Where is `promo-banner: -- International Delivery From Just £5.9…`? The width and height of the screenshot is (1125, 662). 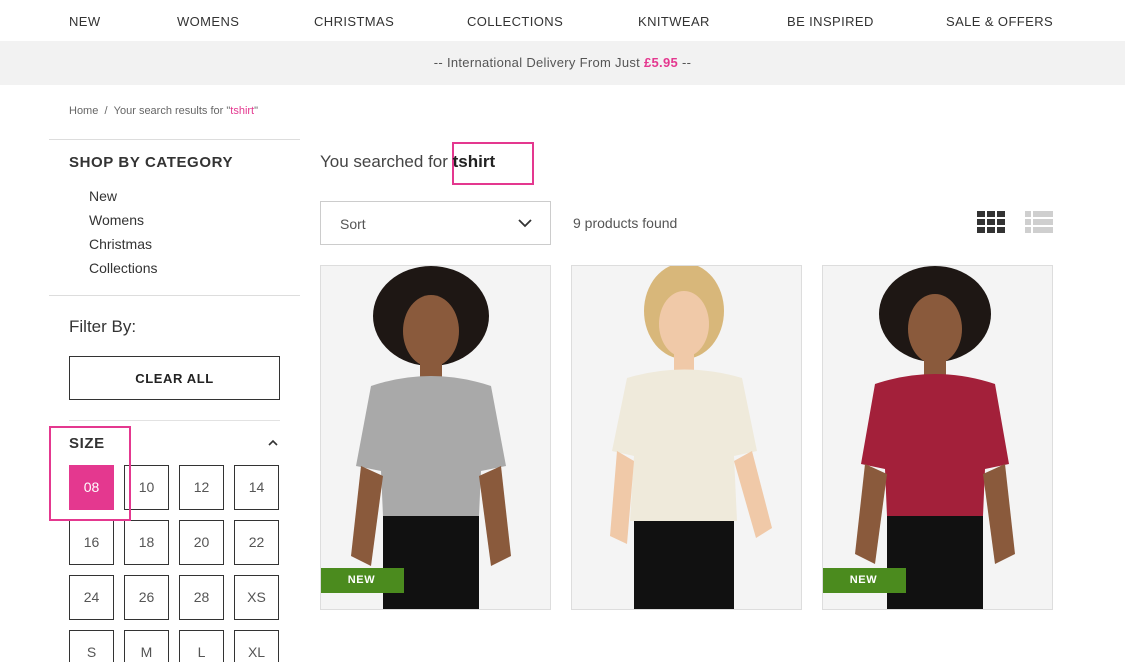
promo-banner: -- International Delivery From Just £5.9… is located at coordinates (562, 63).